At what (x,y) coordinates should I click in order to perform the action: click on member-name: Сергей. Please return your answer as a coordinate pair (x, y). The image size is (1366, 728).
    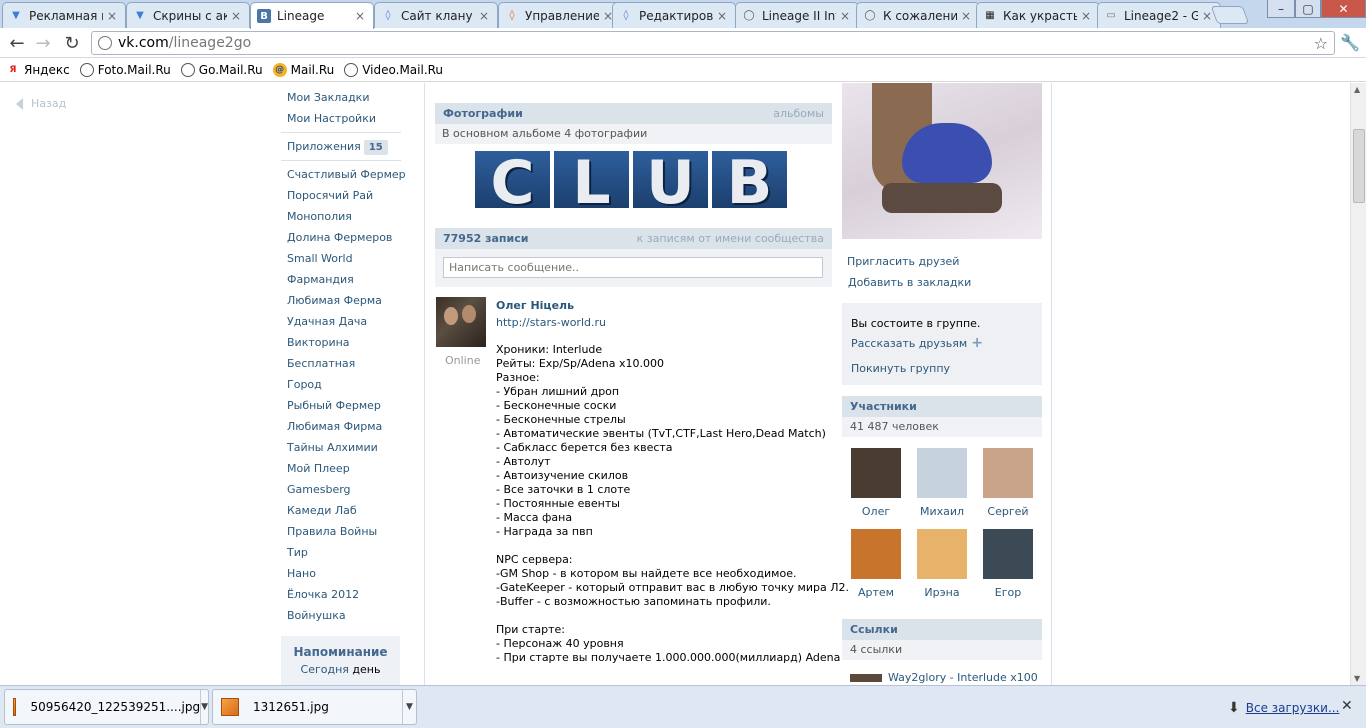
    Looking at the image, I should click on (1008, 511).